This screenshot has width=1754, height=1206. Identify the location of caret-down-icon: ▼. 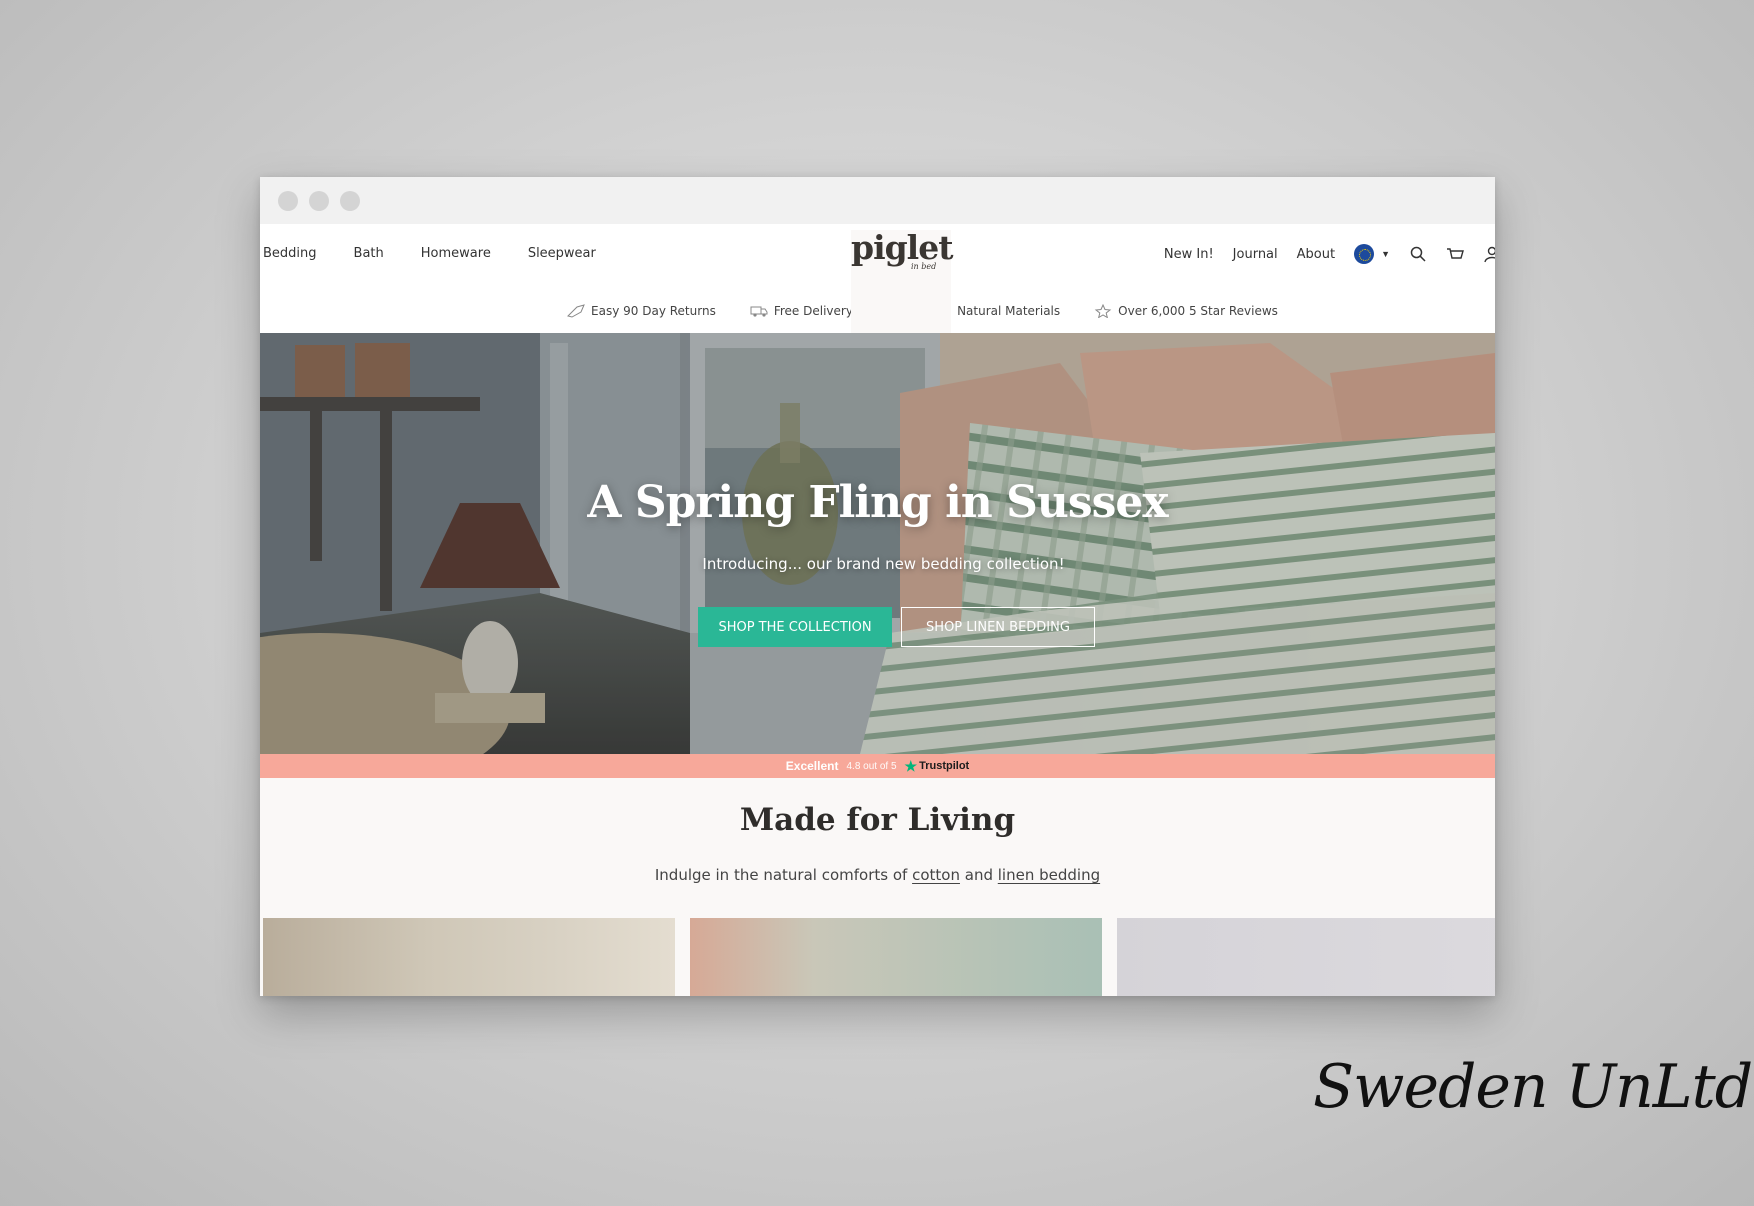
(1385, 254).